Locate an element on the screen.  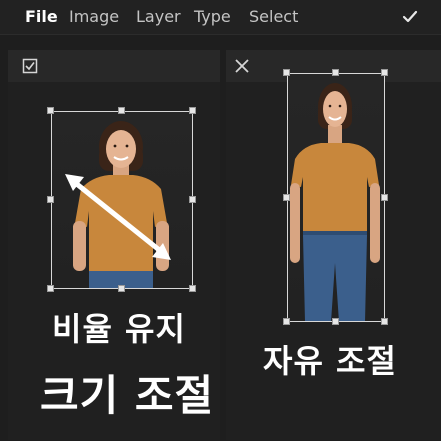
caption-resize: 크기 조절 is located at coordinates (127, 395).